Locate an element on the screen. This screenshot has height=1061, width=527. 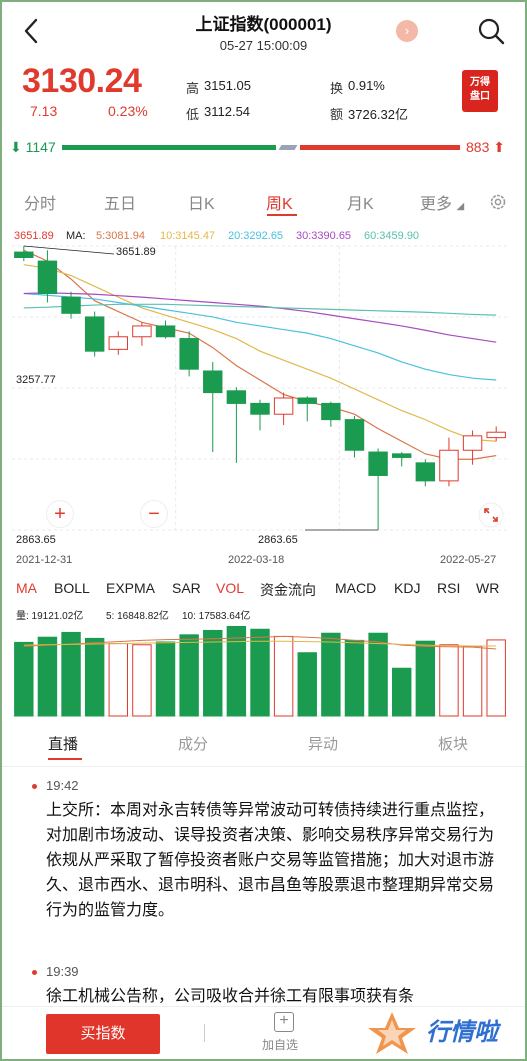
advancers-count: ⬇ 1147 is located at coordinates (33, 147).